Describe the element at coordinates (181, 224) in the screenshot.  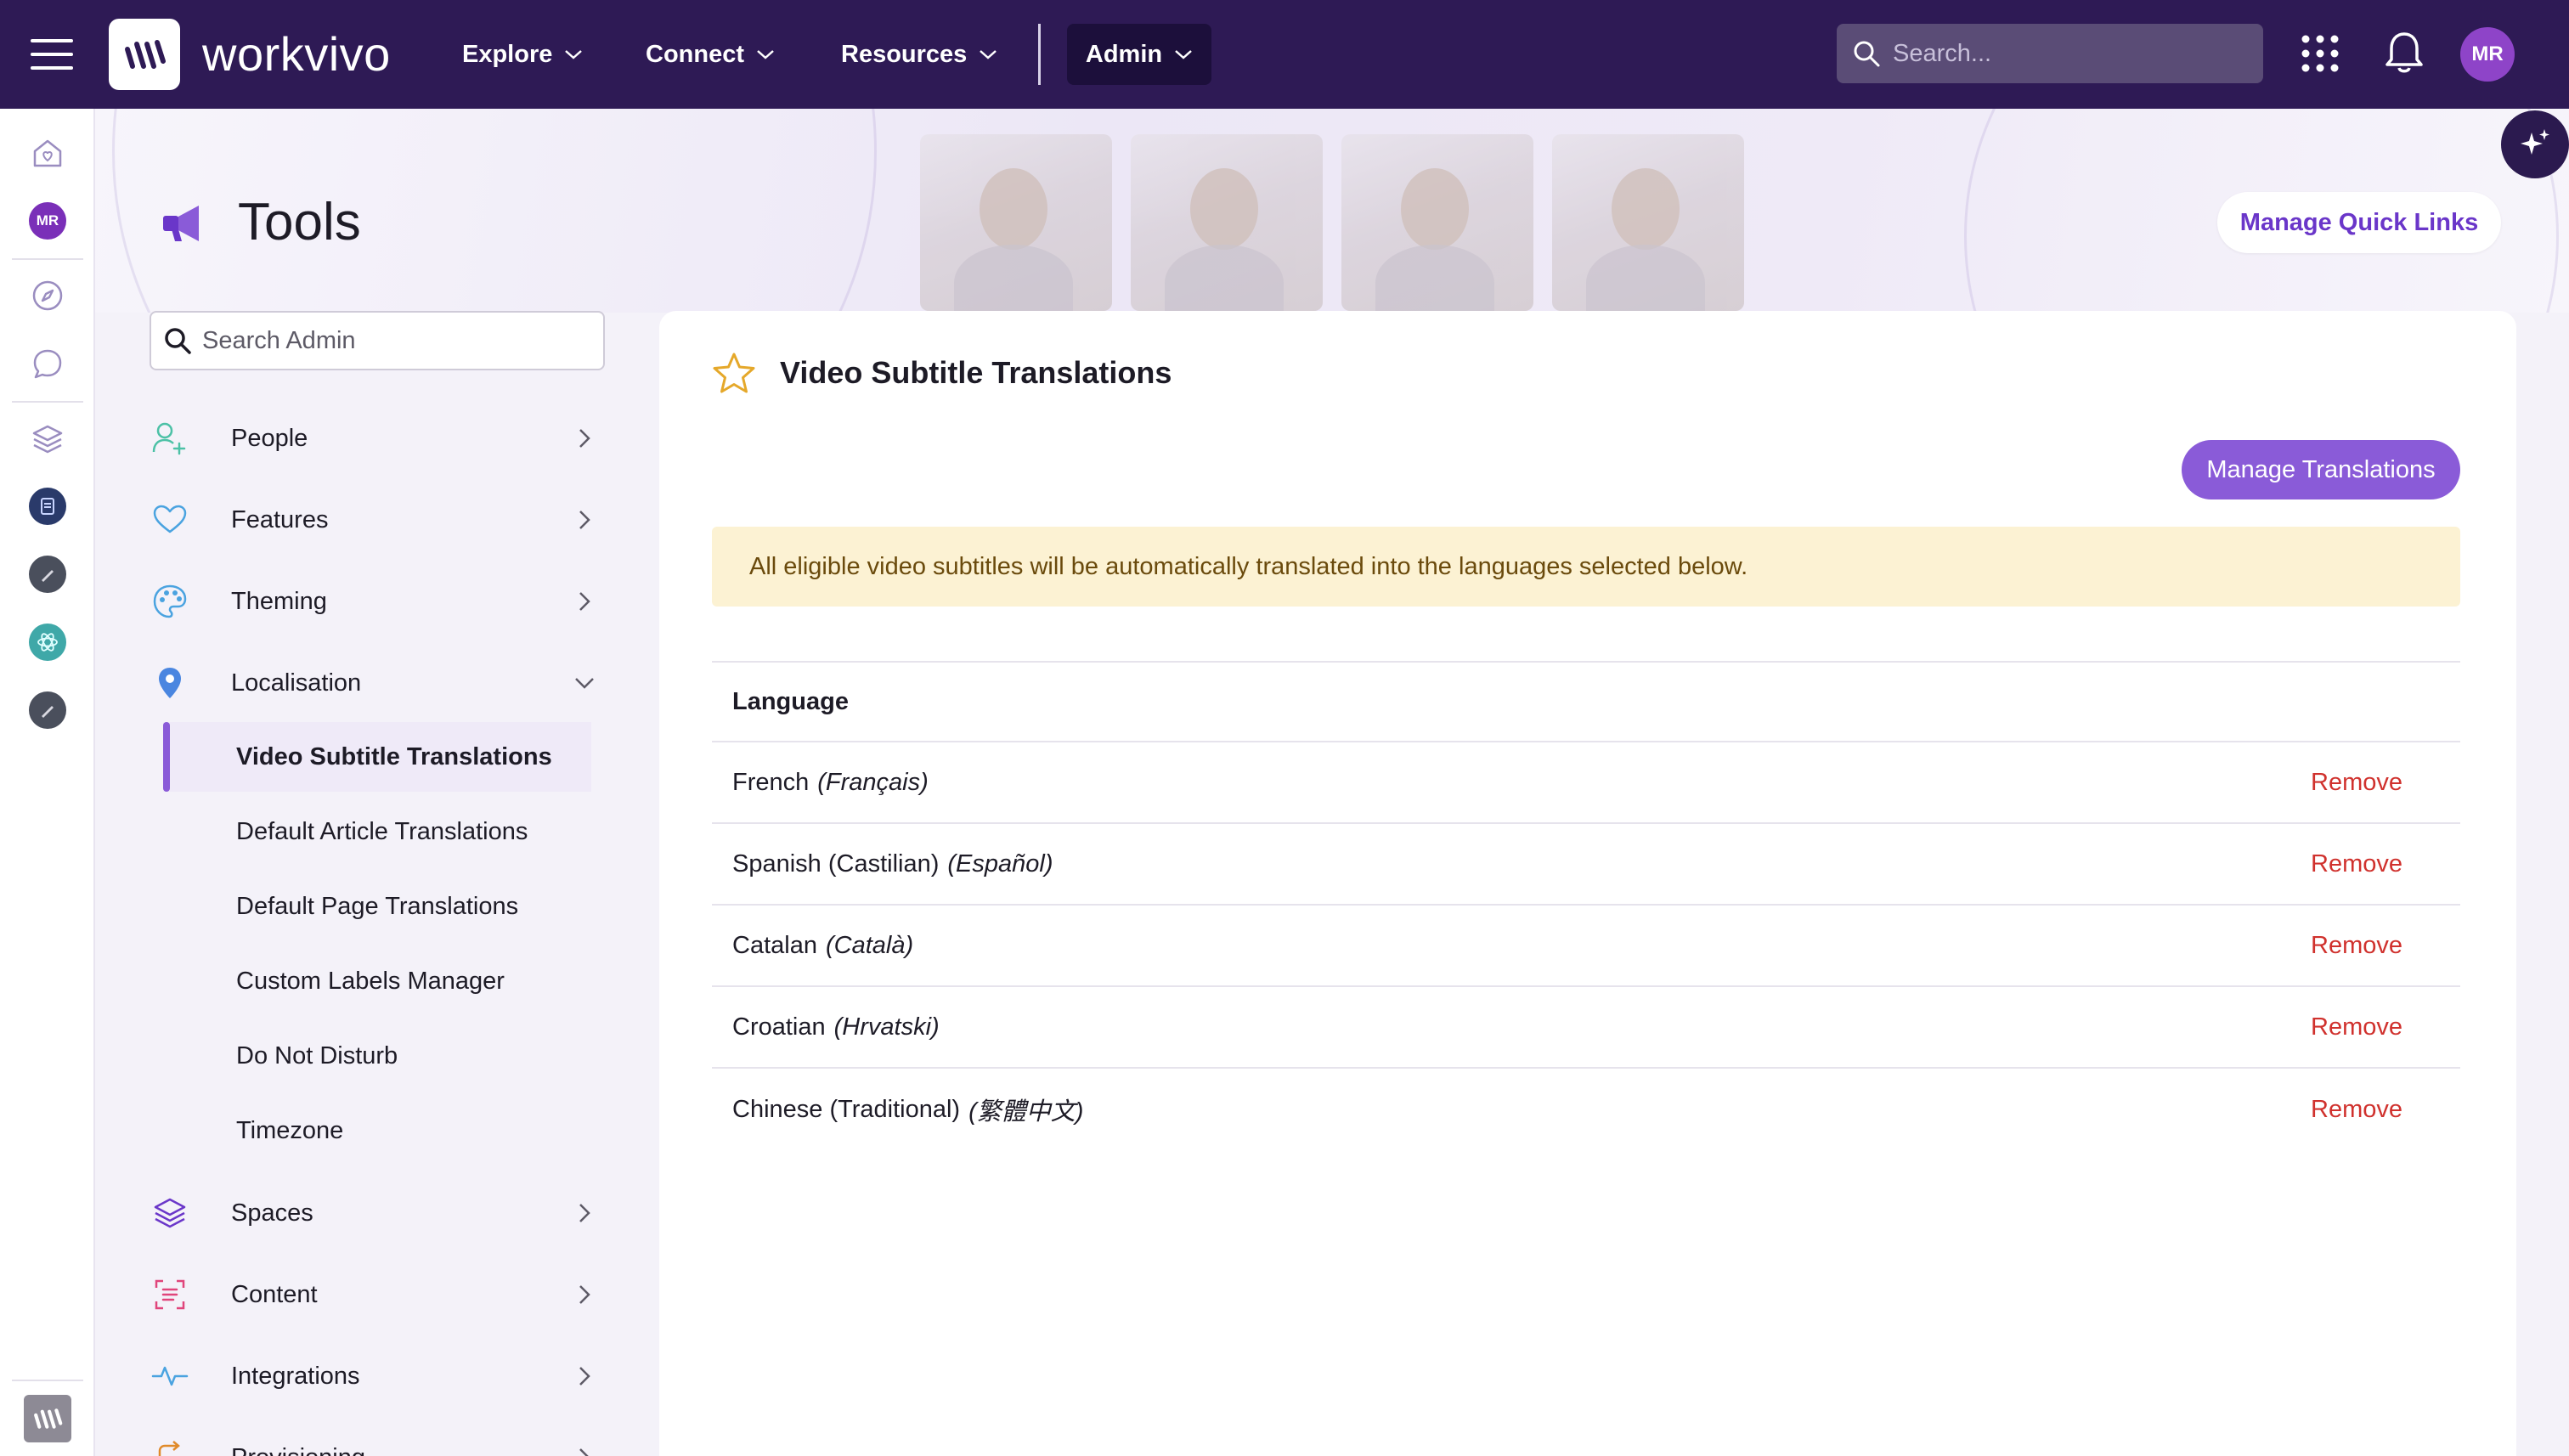
I see `megaphone-icon` at that location.